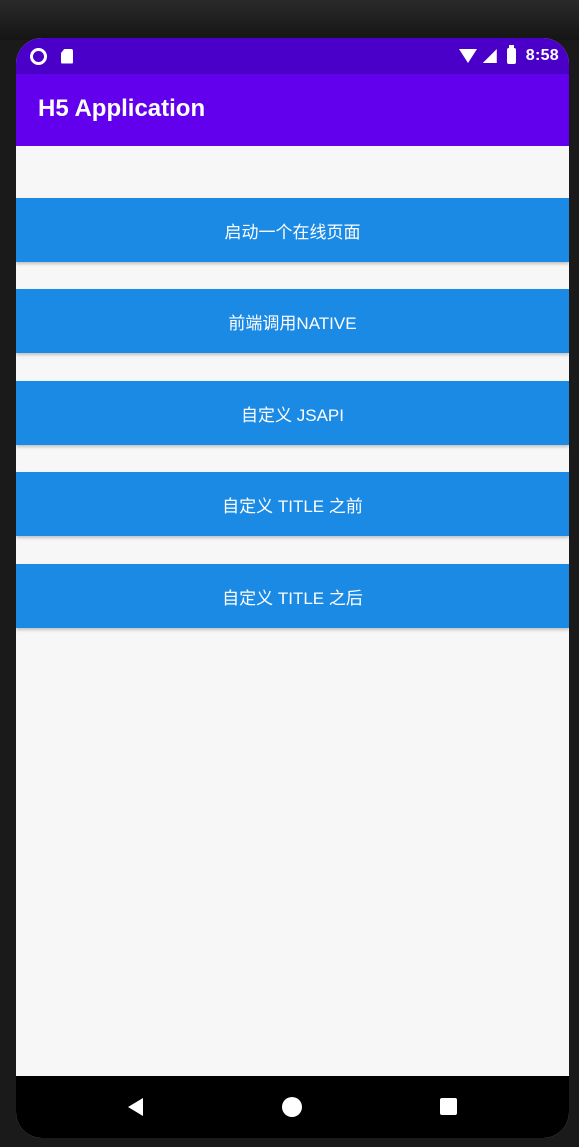  Describe the element at coordinates (292, 56) in the screenshot. I see `status-bar: 8:58` at that location.